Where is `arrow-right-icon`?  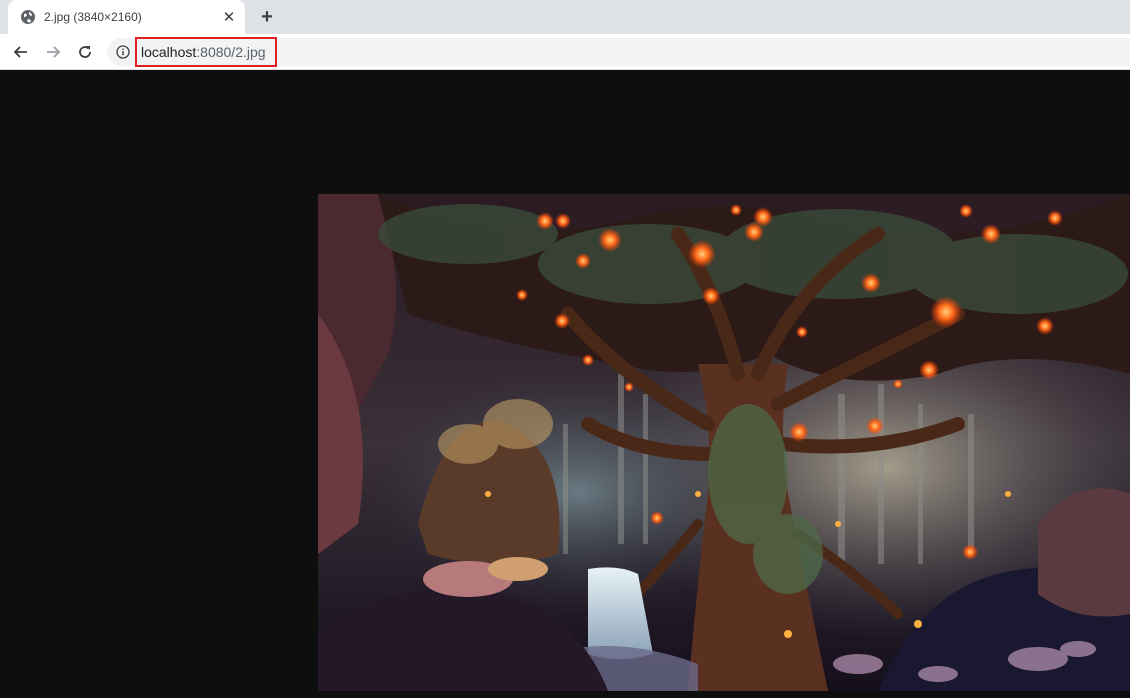 arrow-right-icon is located at coordinates (54, 52).